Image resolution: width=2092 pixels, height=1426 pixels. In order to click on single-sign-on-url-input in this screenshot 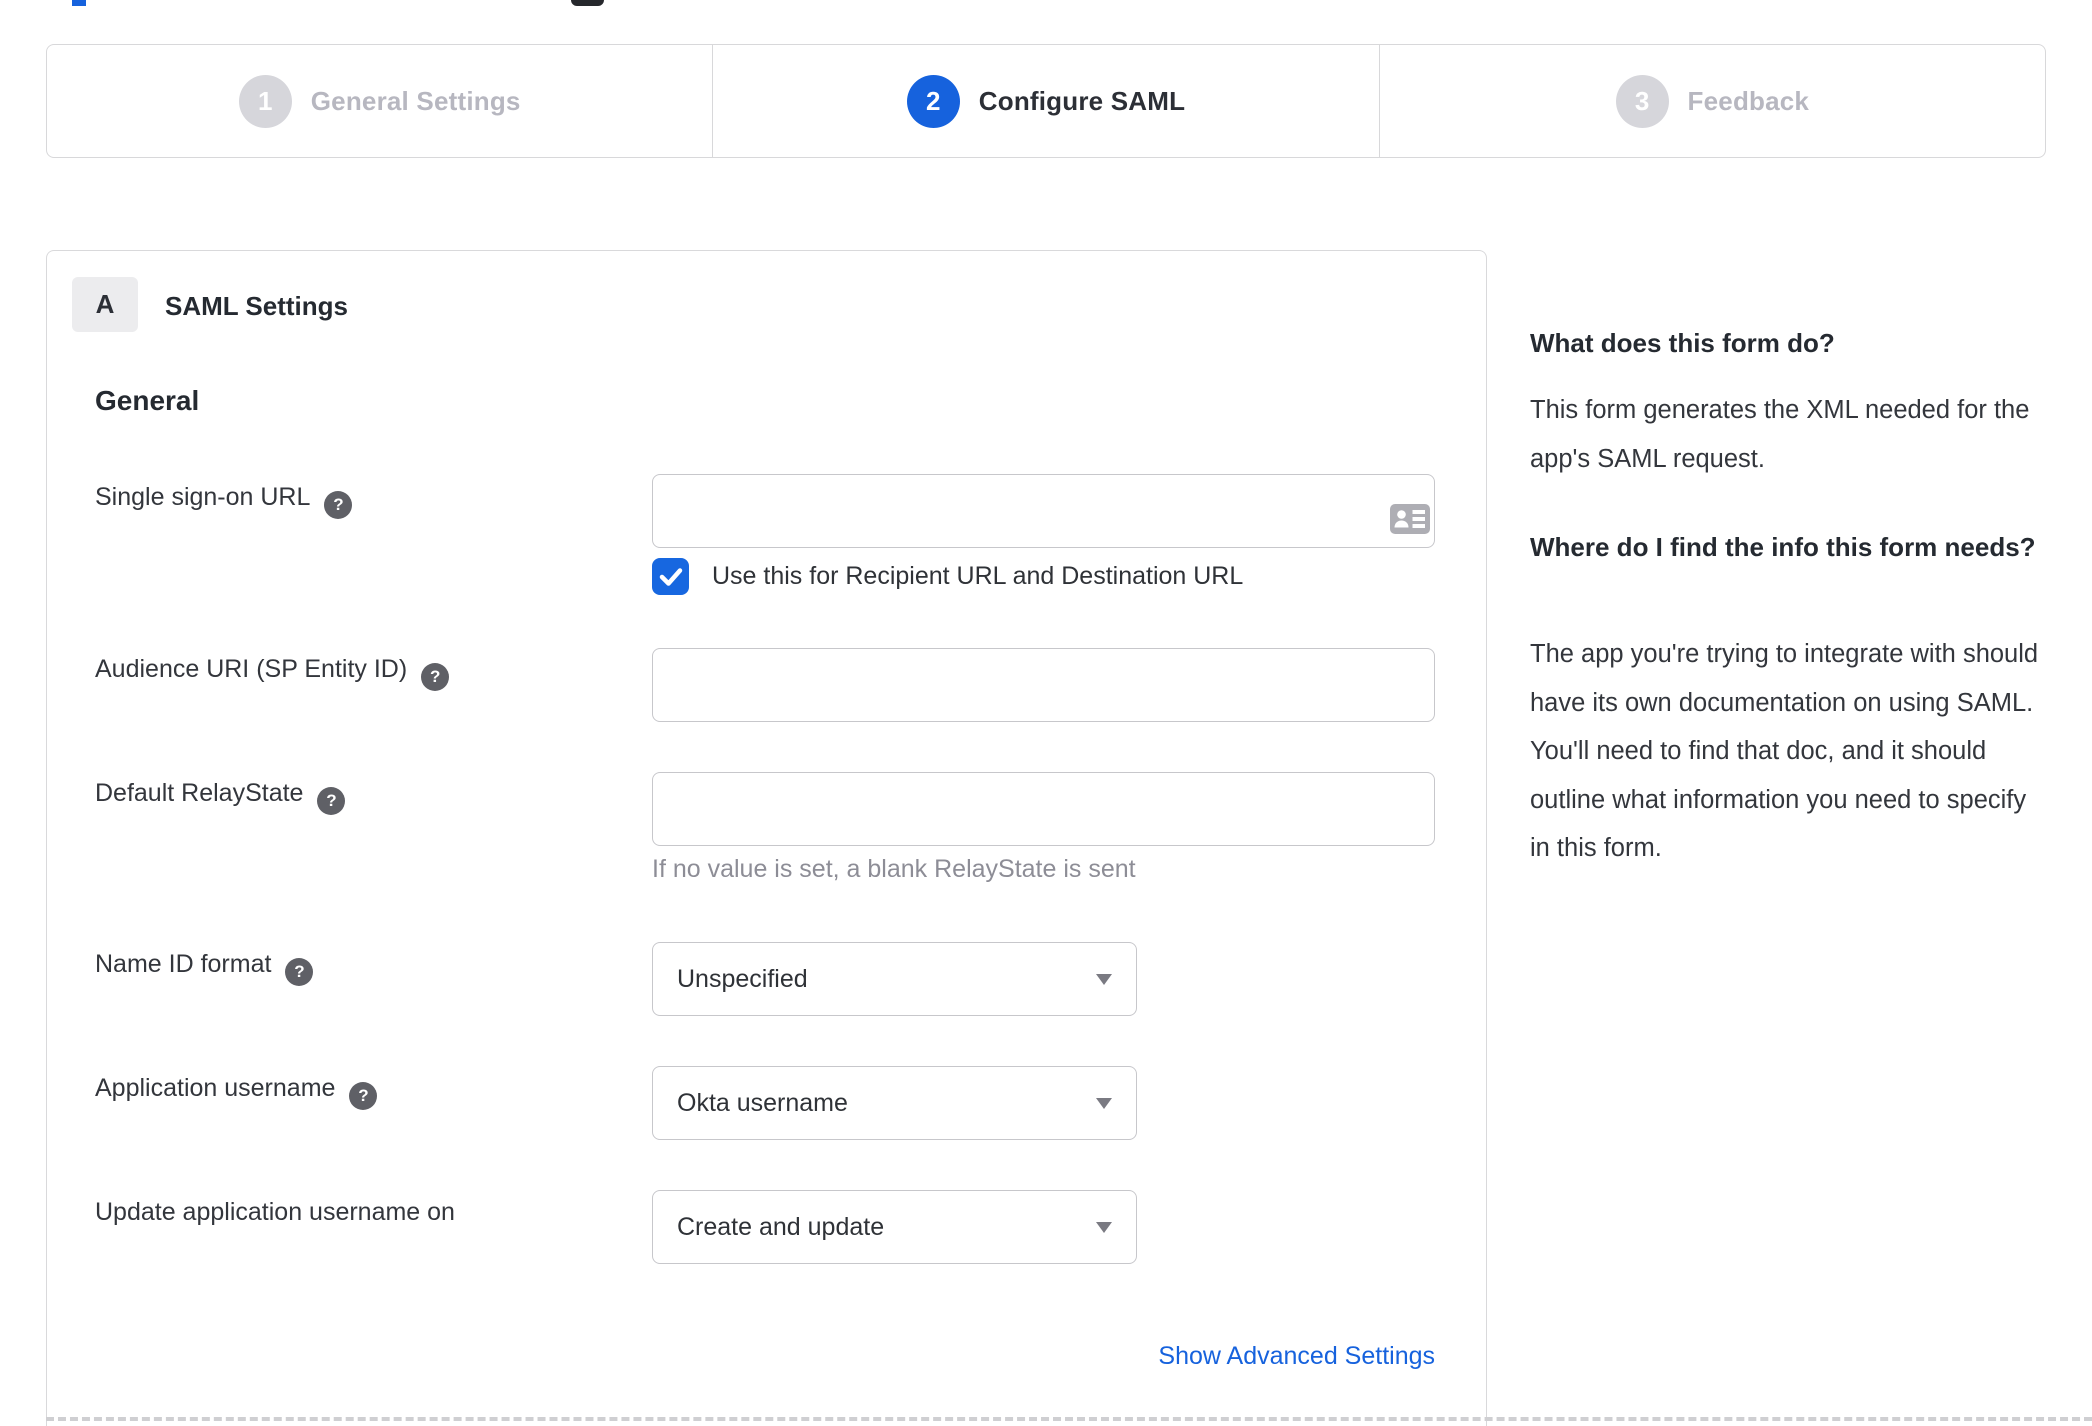, I will do `click(1043, 511)`.